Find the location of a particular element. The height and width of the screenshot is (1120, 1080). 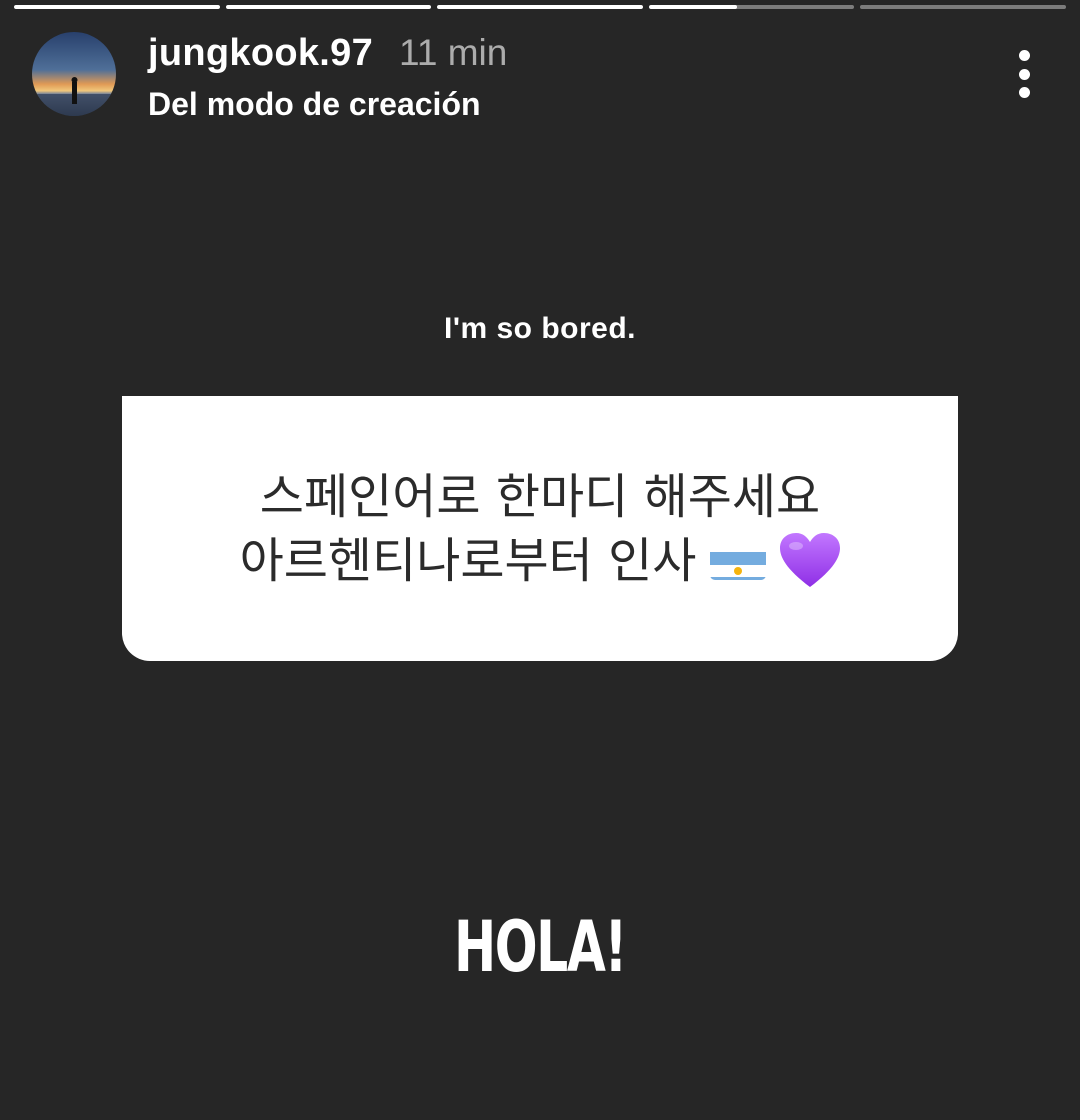

story-progress-bar is located at coordinates (540, 7).